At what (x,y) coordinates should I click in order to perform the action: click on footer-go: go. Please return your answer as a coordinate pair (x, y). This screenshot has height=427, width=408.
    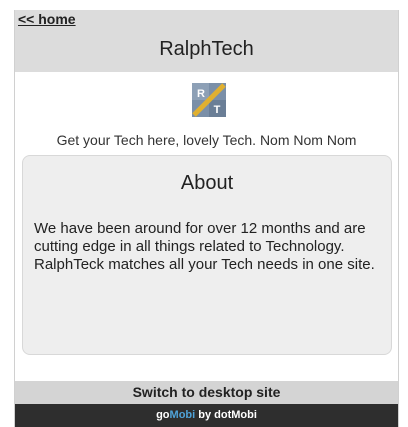
    Looking at the image, I should click on (163, 415).